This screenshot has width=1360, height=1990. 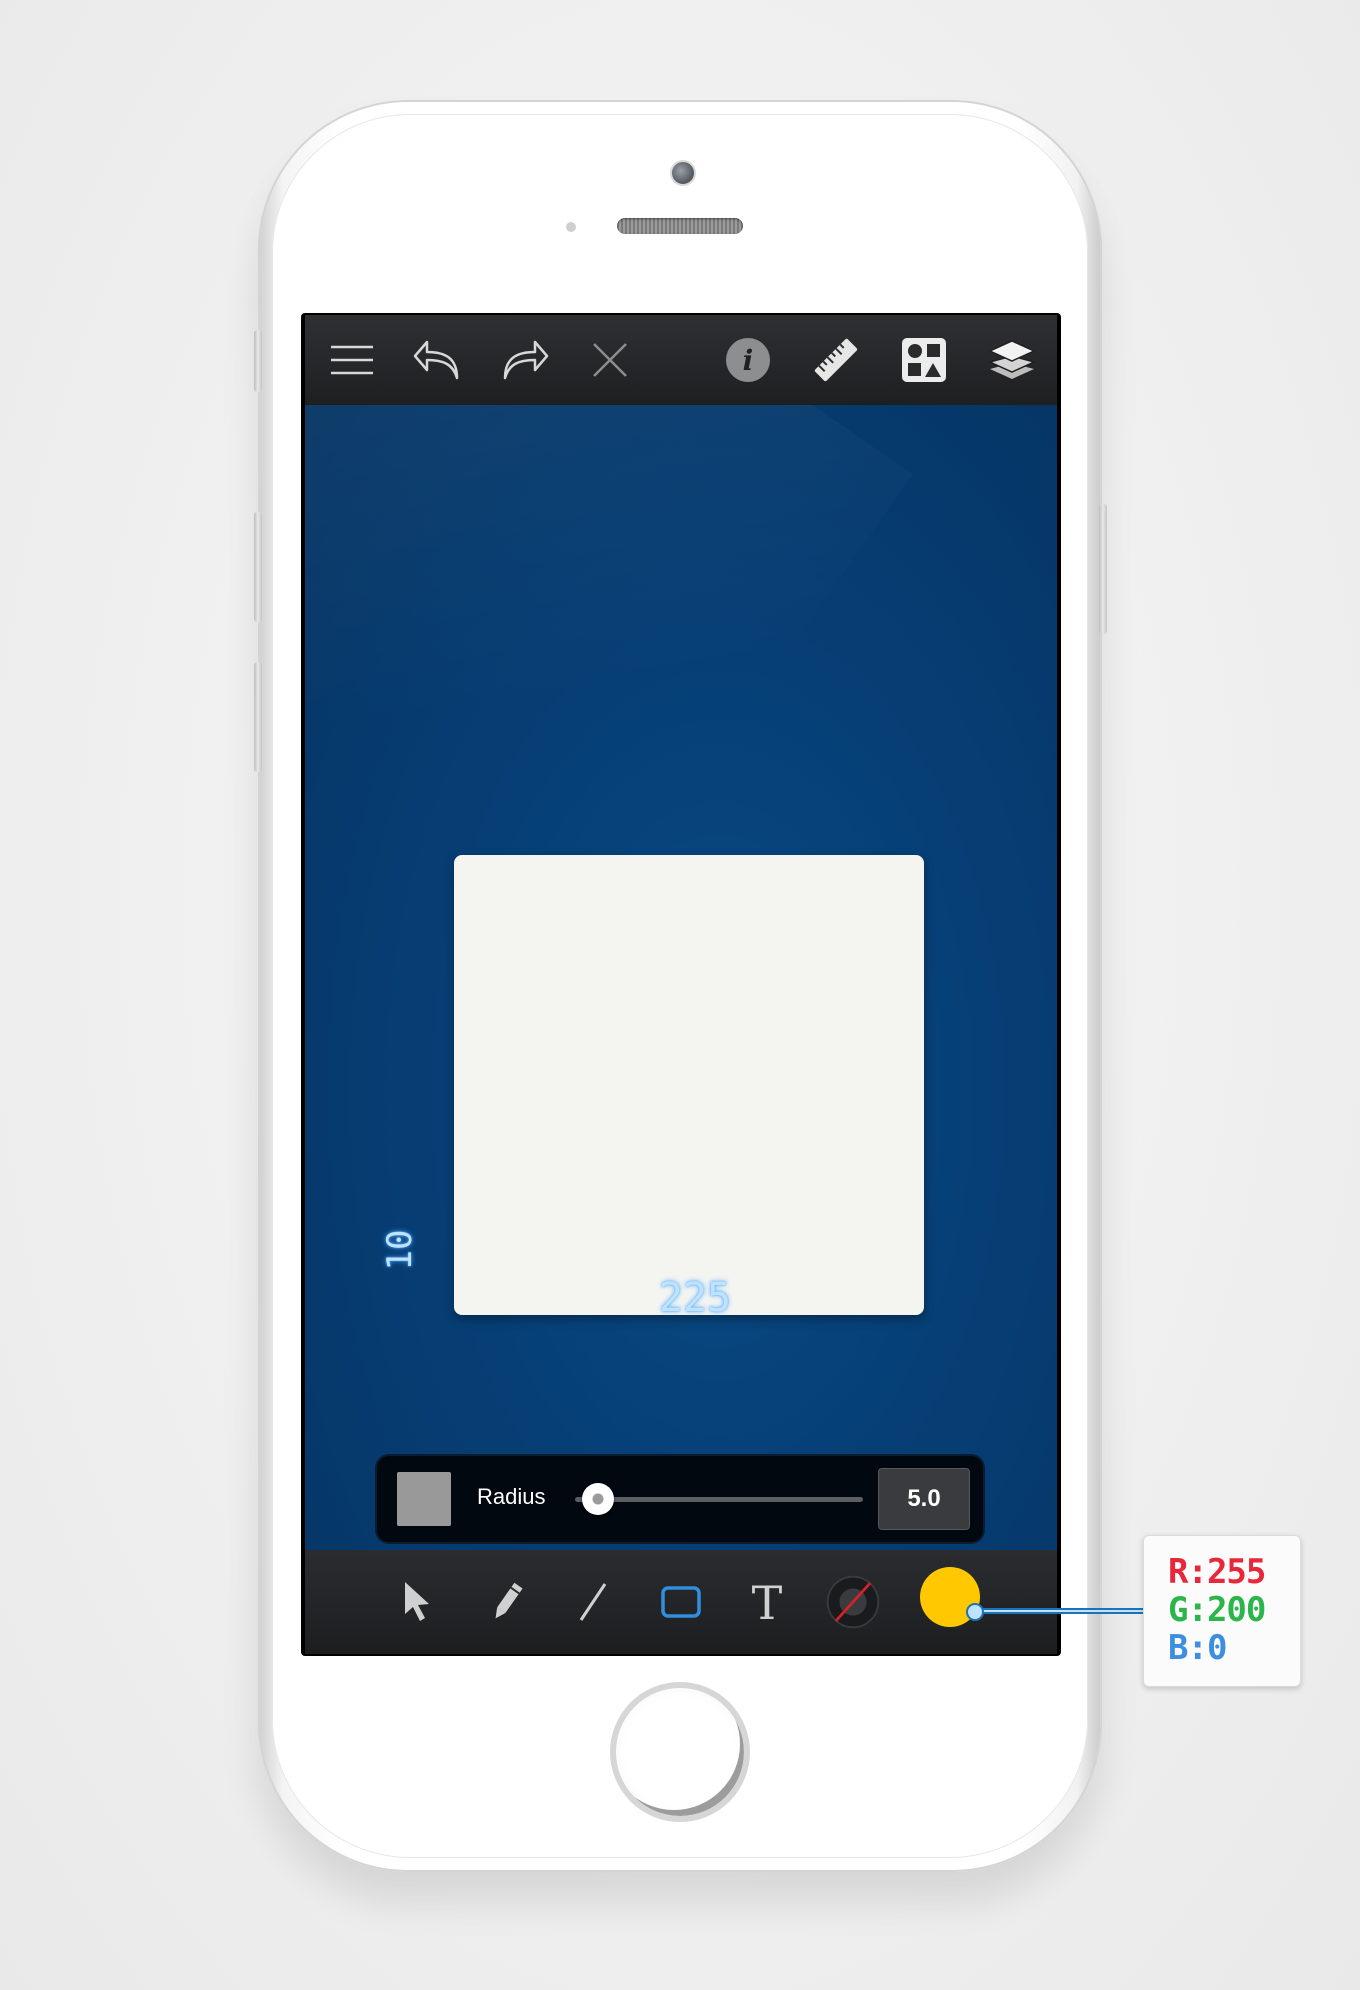 What do you see at coordinates (598, 1499) in the screenshot?
I see `radius-slider-knob` at bounding box center [598, 1499].